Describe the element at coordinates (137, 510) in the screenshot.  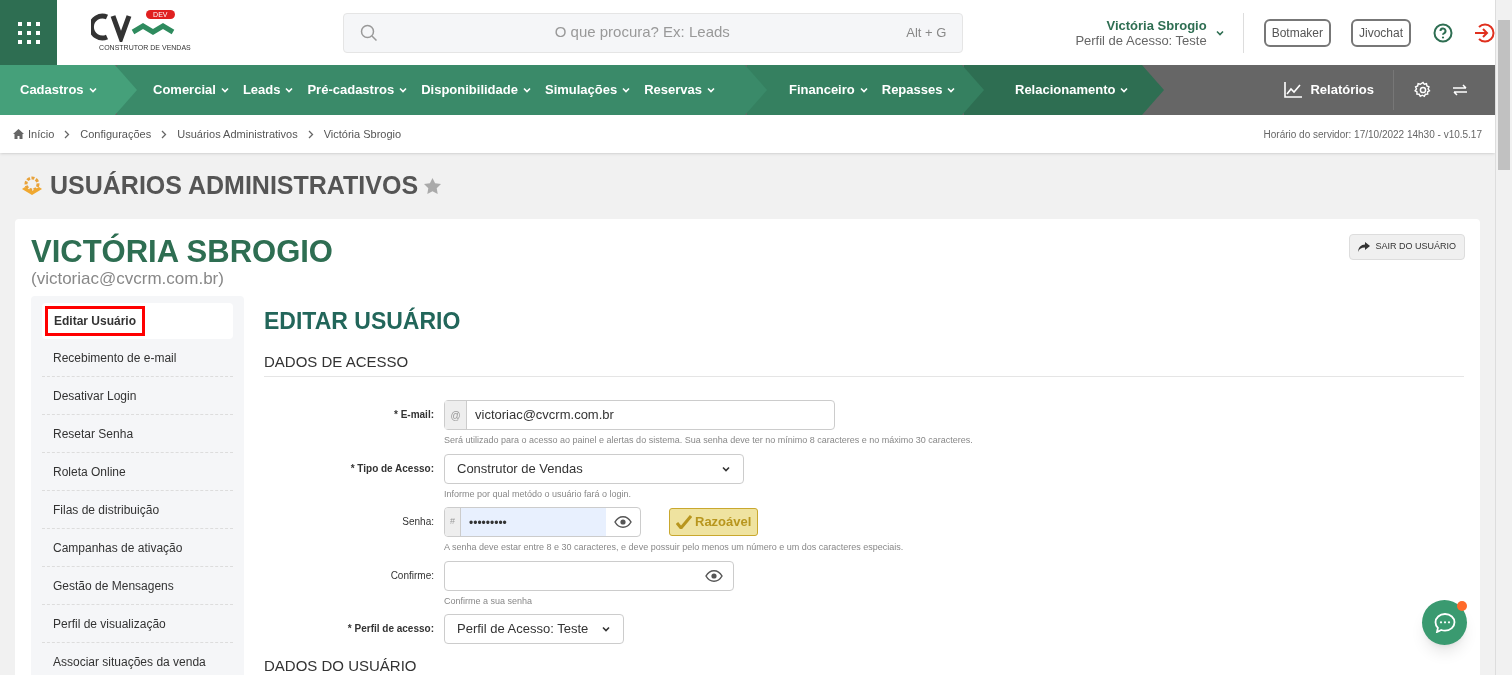
I see `sidebar-item: Filas de distribuição` at that location.